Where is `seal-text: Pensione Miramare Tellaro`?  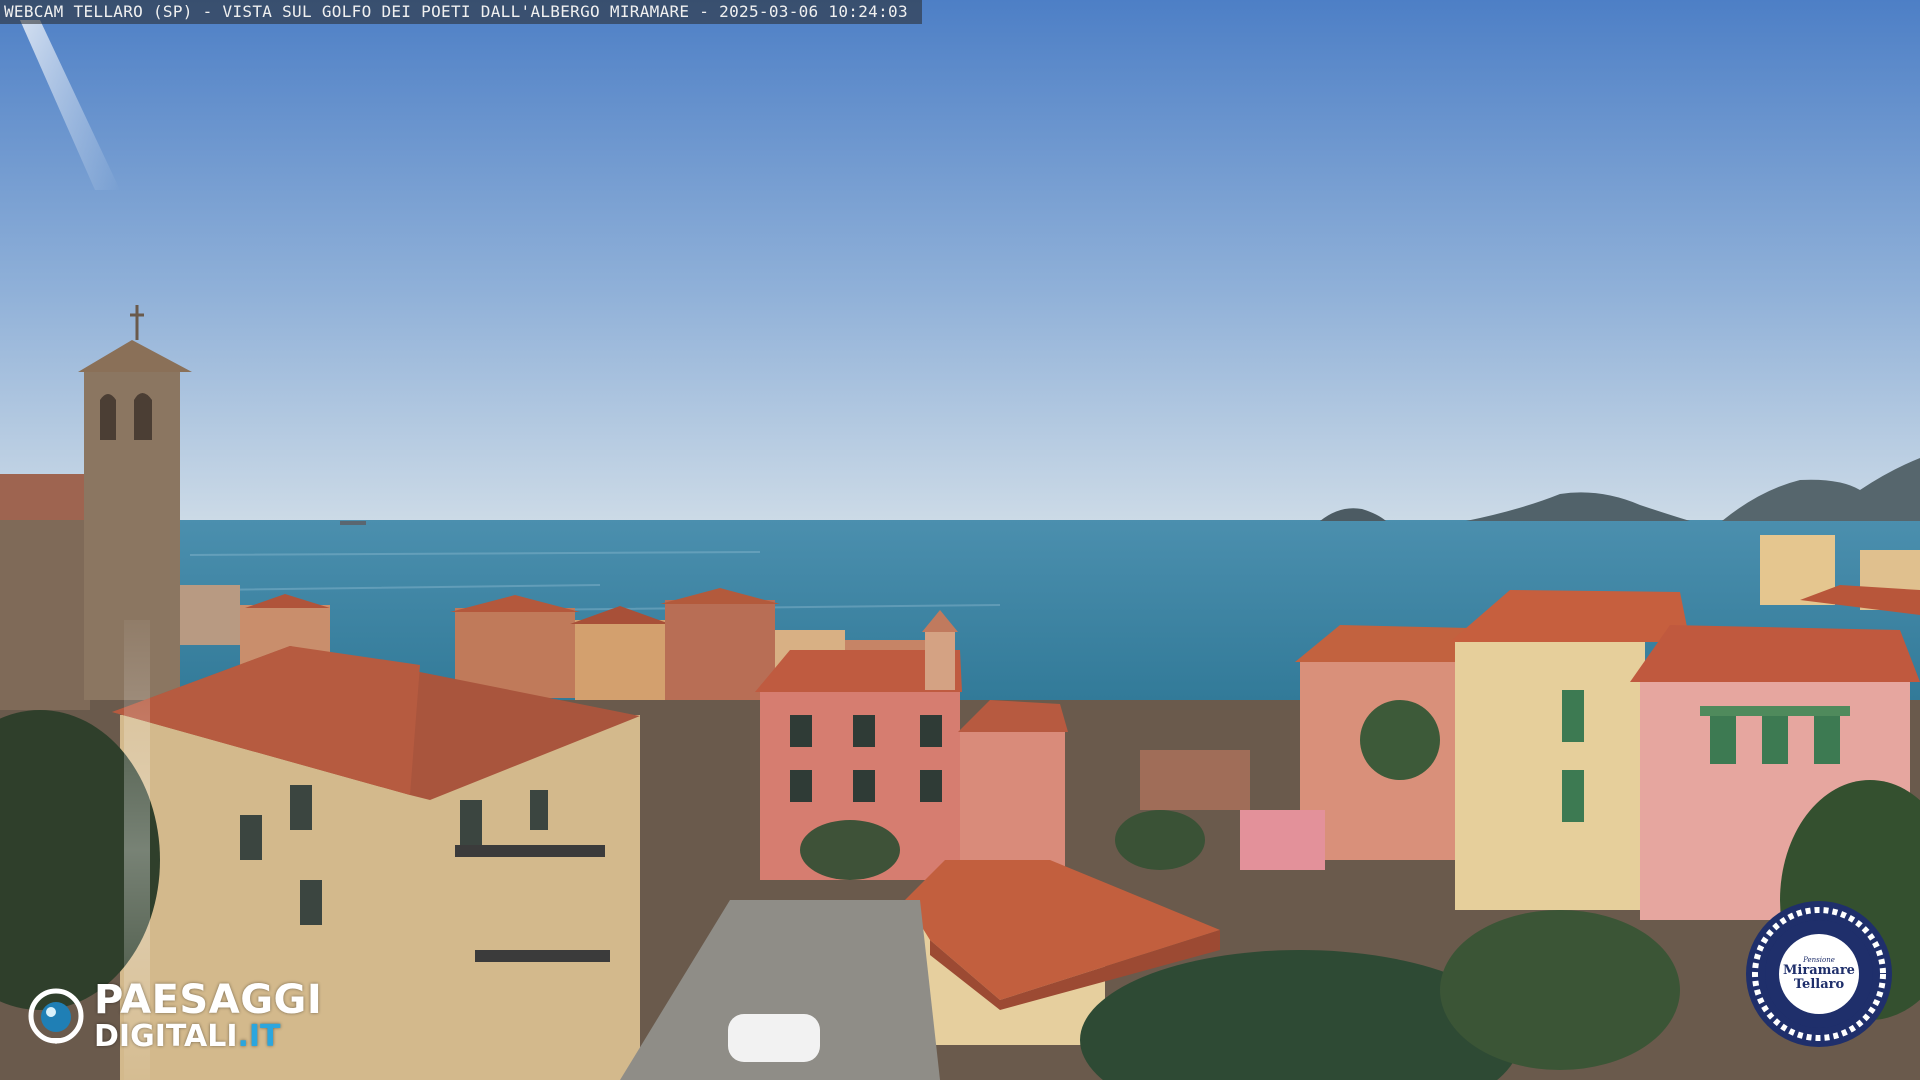
seal-text: Pensione Miramare Tellaro is located at coordinates (1819, 974).